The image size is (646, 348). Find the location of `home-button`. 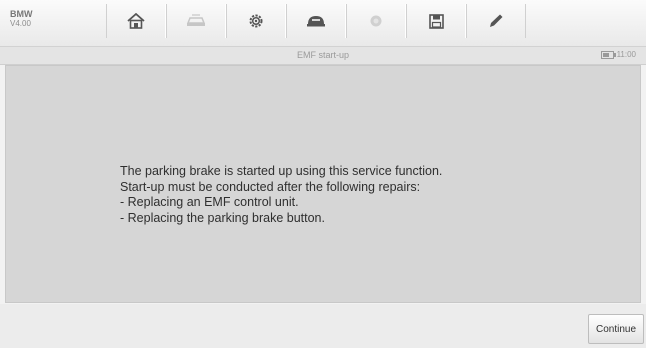

home-button is located at coordinates (136, 21).